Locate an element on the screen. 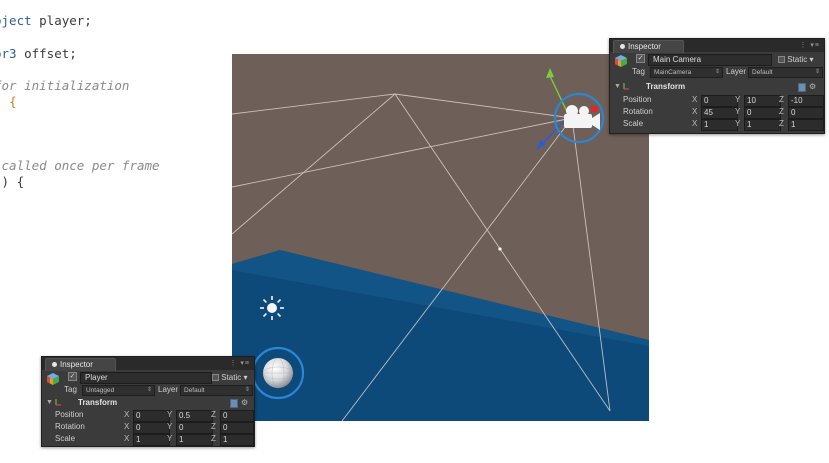 This screenshot has height=463, width=829. code-line: ) { is located at coordinates (8, 101).